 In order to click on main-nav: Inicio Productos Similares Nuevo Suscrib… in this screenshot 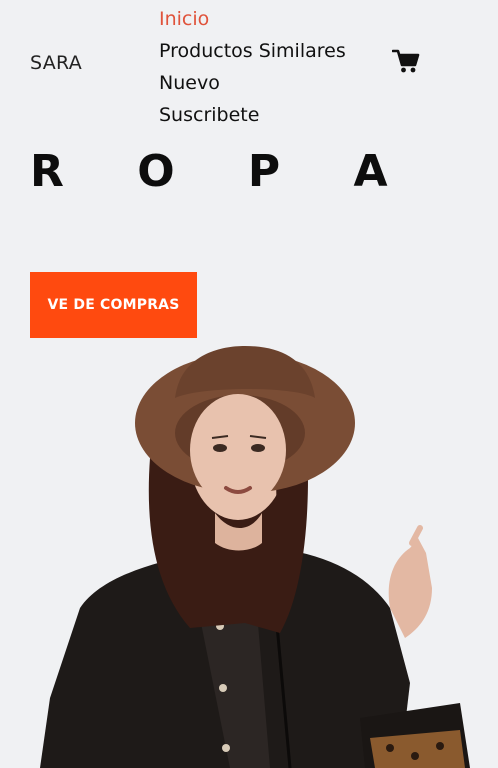, I will do `click(252, 67)`.